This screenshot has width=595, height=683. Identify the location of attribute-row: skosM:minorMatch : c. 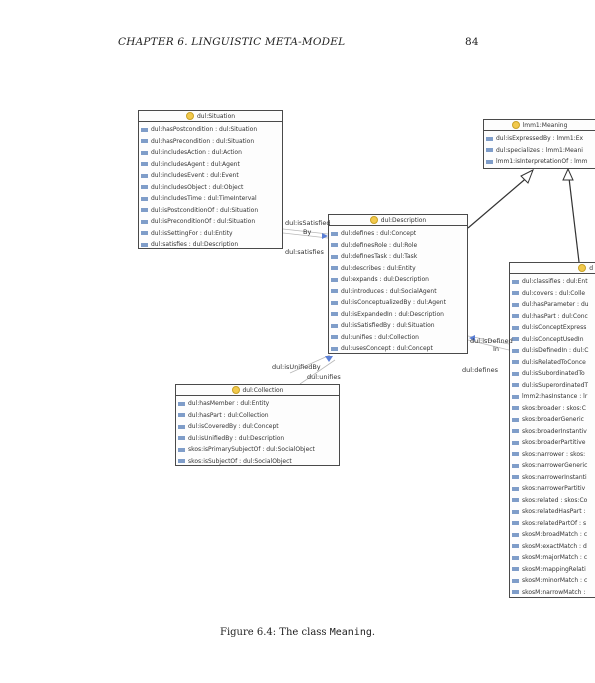
(552, 581).